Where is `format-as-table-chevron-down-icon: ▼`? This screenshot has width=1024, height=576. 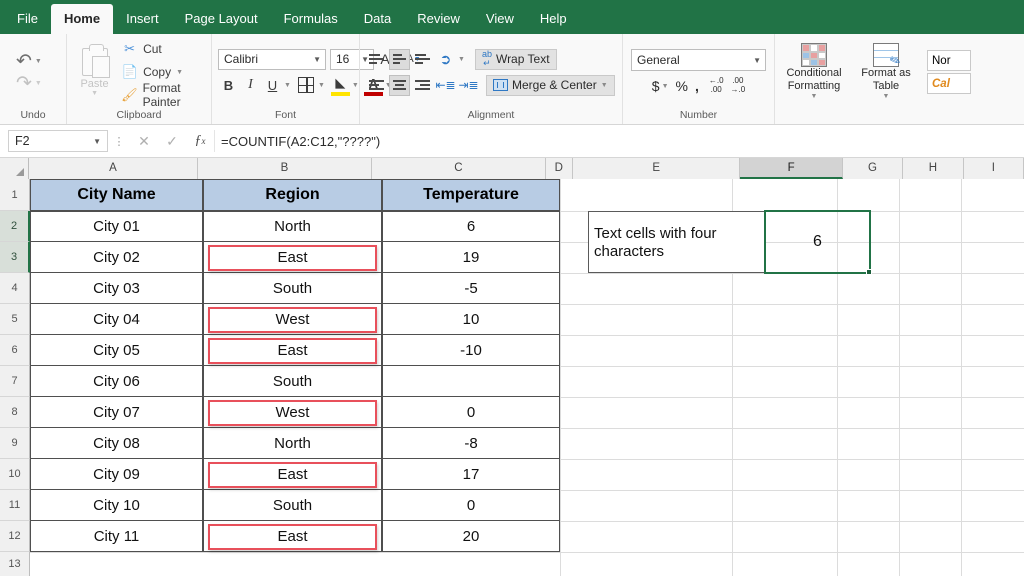
format-as-table-chevron-down-icon: ▼ is located at coordinates (886, 97).